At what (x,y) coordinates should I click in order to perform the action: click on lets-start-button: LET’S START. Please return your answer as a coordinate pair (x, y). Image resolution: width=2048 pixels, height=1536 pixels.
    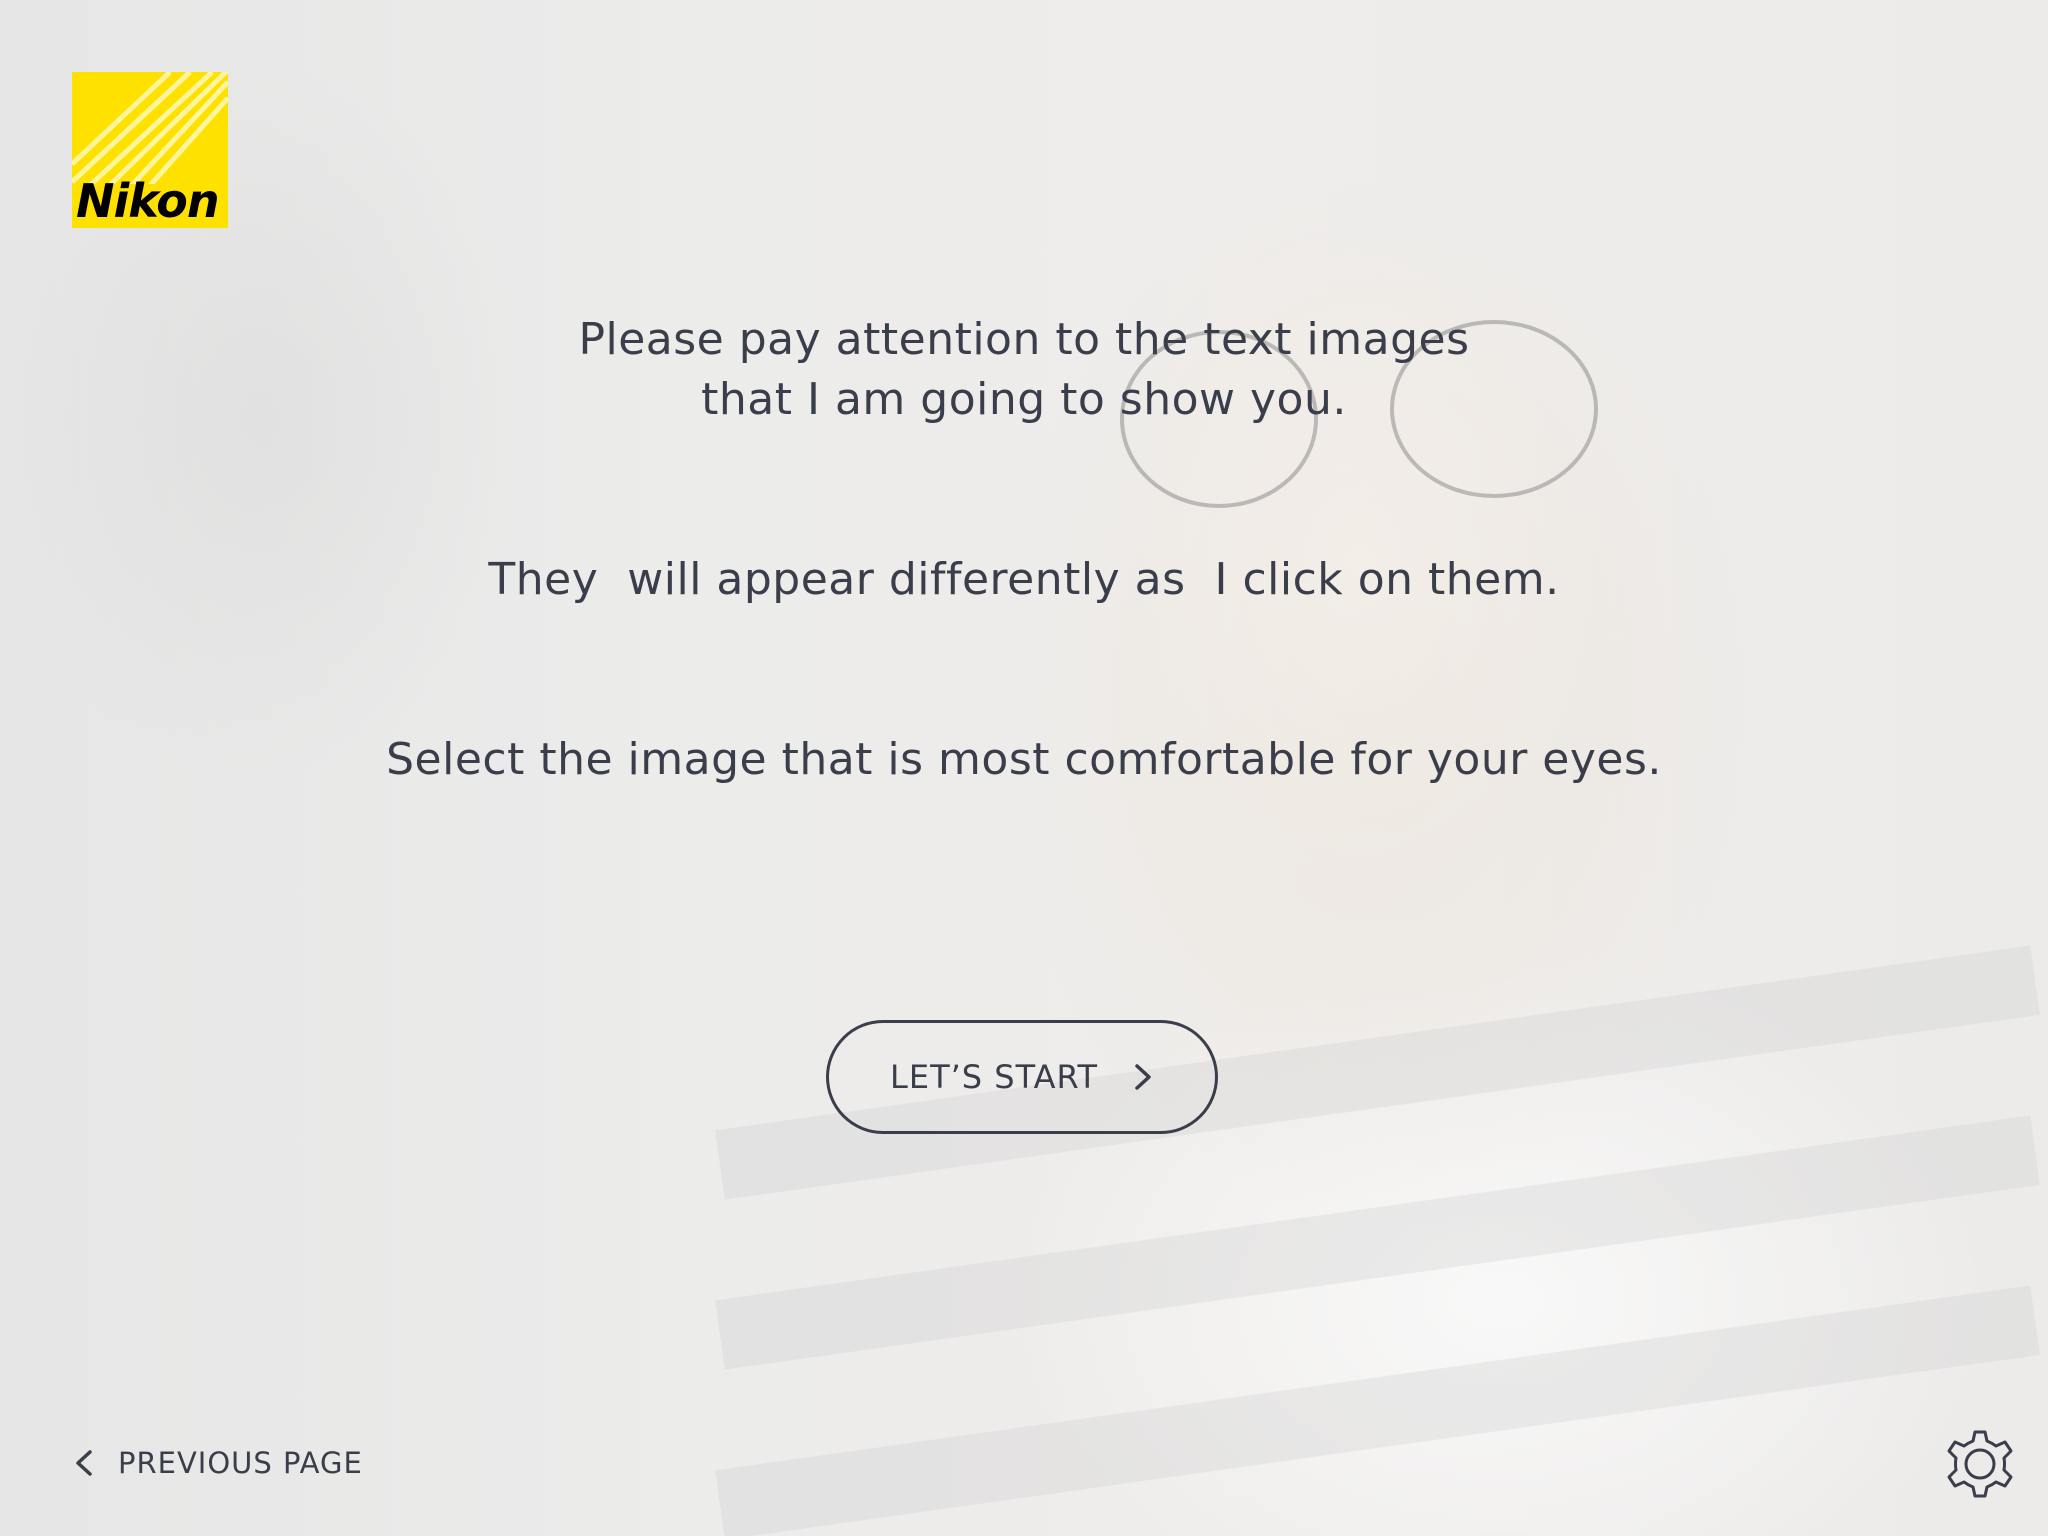
    Looking at the image, I should click on (1022, 1077).